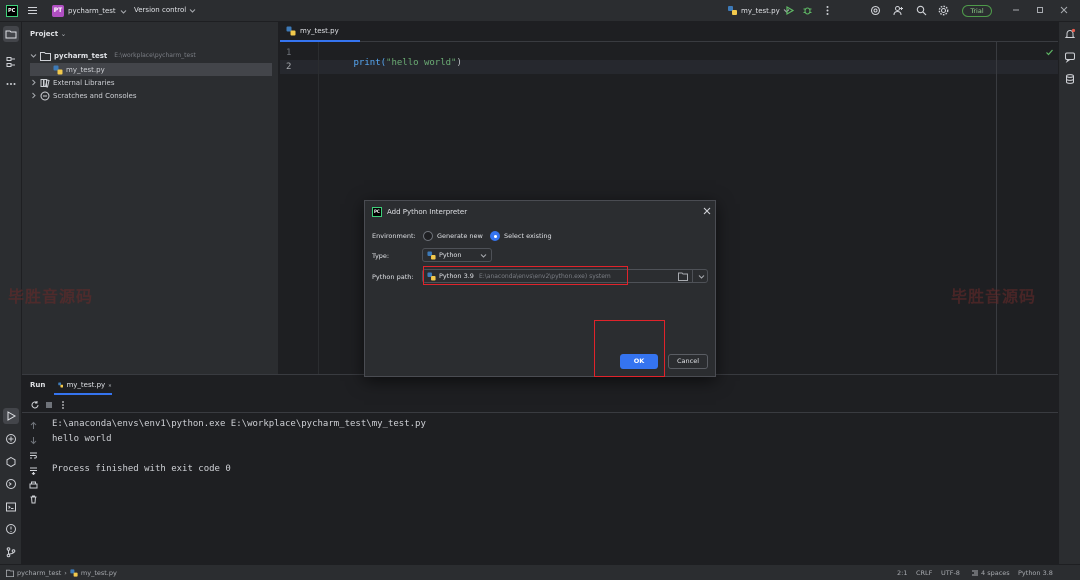  What do you see at coordinates (807, 10) in the screenshot?
I see `debug-icon` at bounding box center [807, 10].